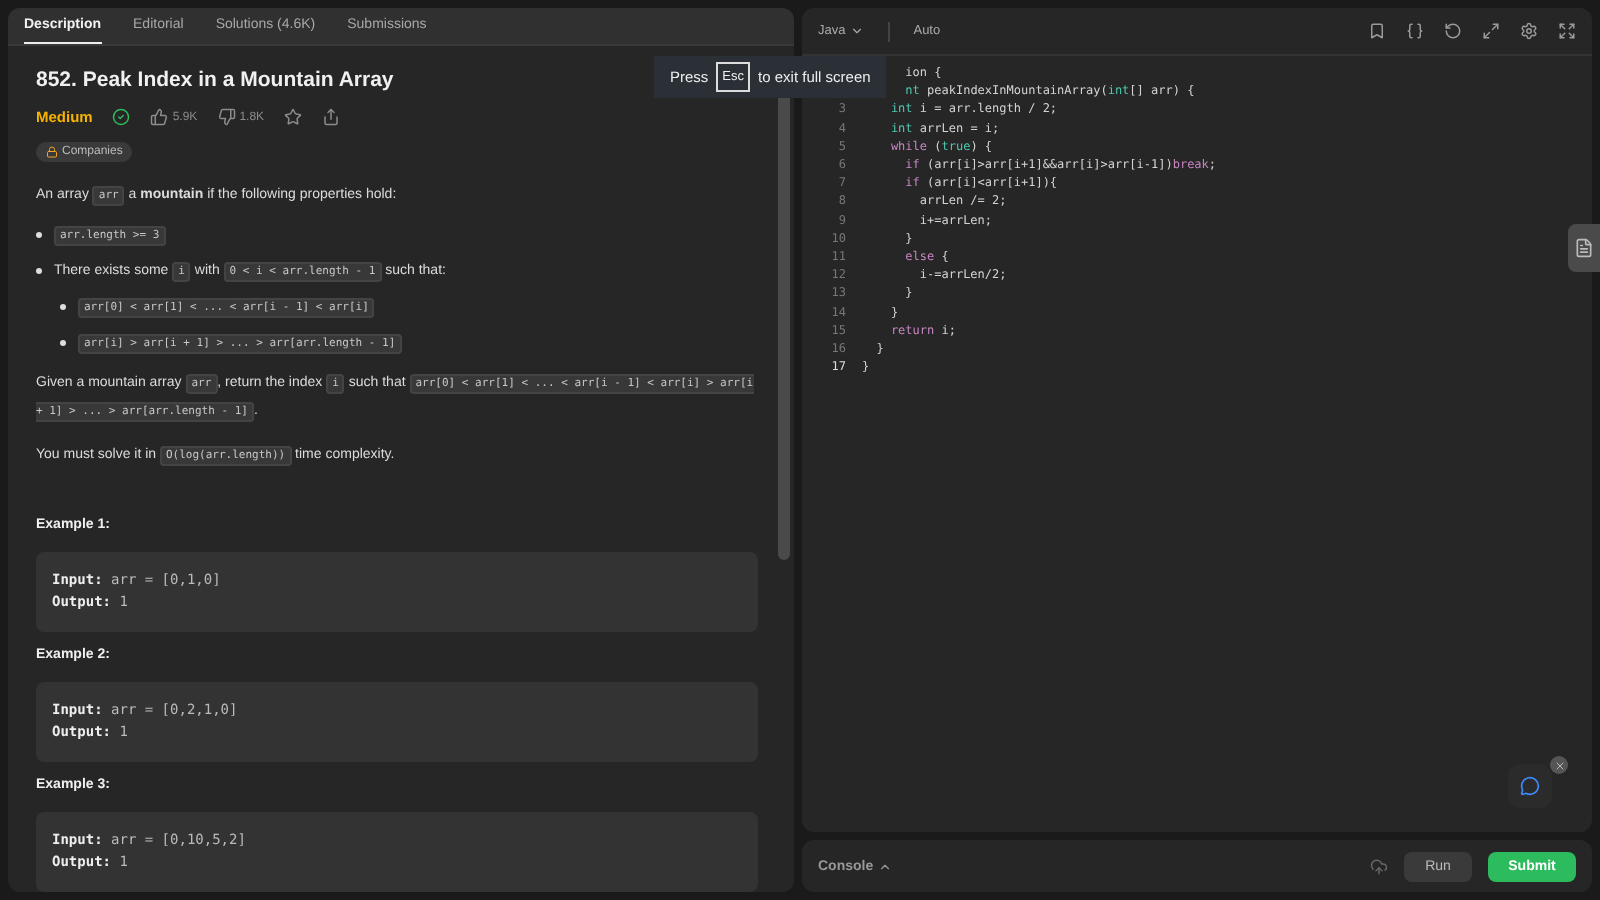 The height and width of the screenshot is (900, 1600). I want to click on chevron-up-icon, so click(884, 866).